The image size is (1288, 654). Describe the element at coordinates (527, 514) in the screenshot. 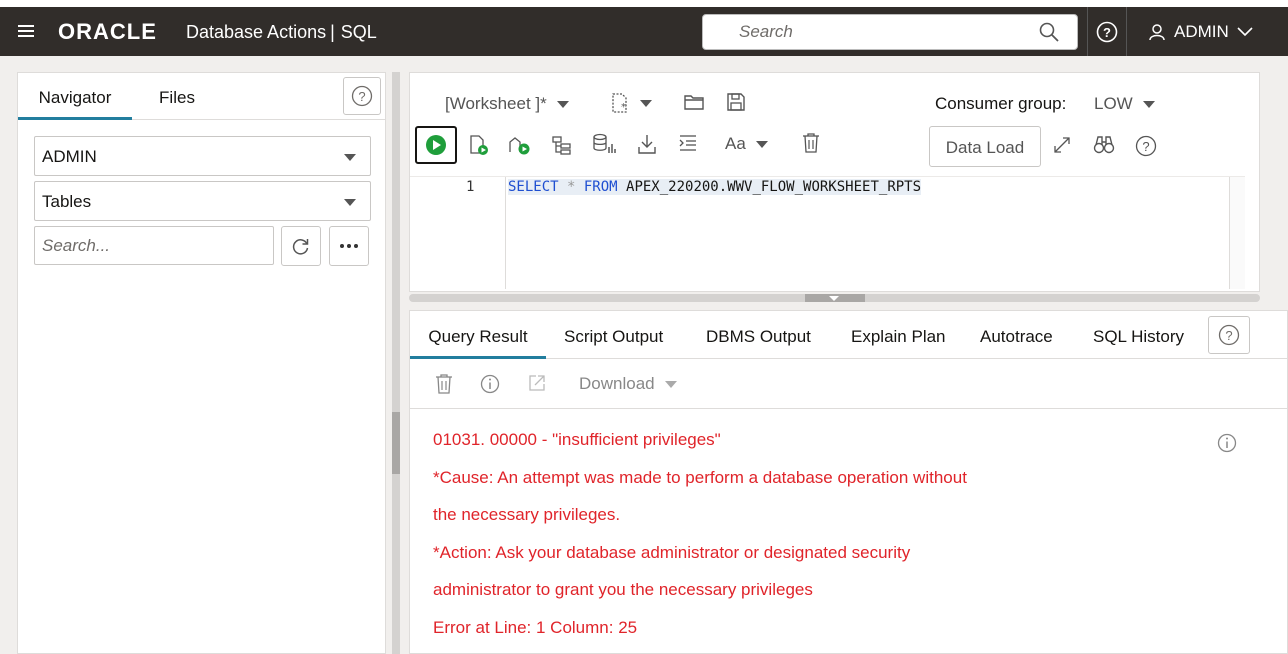

I see `error-cause-cont-line: the necessary privileges.` at that location.